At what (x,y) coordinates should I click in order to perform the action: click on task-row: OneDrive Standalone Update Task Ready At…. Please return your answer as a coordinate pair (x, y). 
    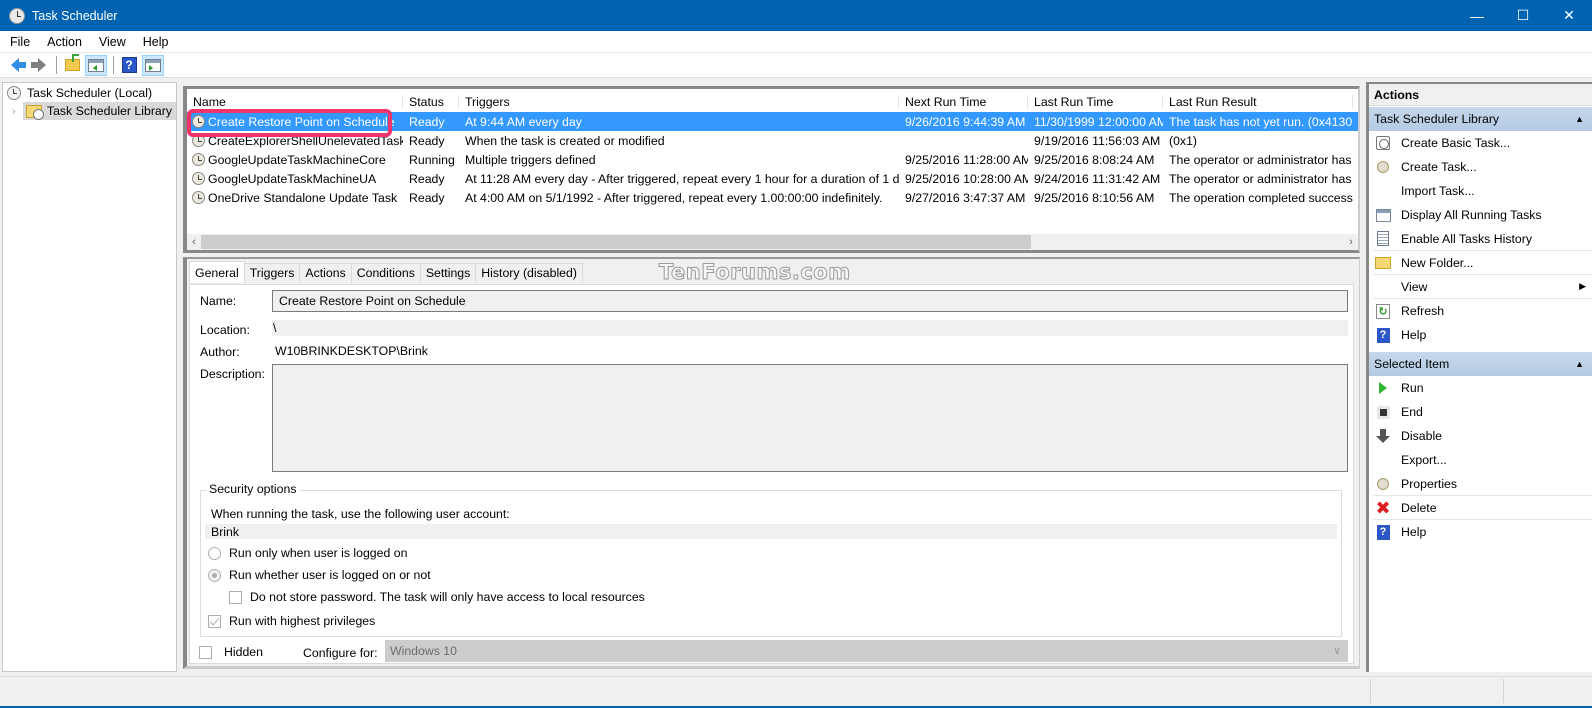
    Looking at the image, I should click on (772, 197).